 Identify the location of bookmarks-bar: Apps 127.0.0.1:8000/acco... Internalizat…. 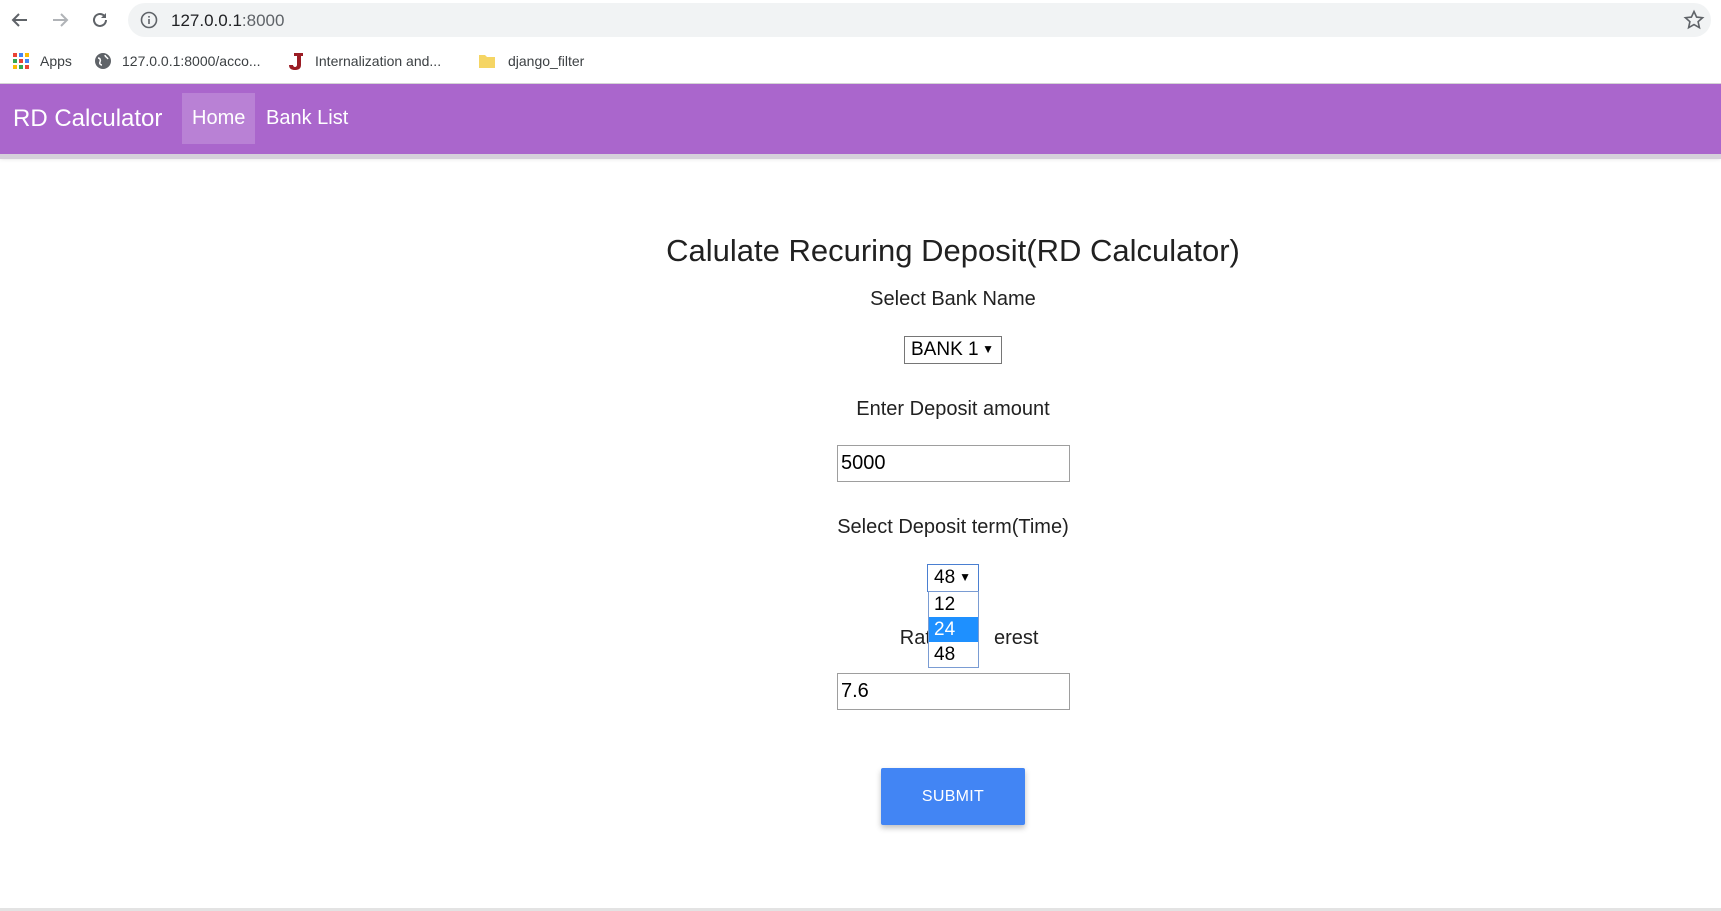
(860, 62).